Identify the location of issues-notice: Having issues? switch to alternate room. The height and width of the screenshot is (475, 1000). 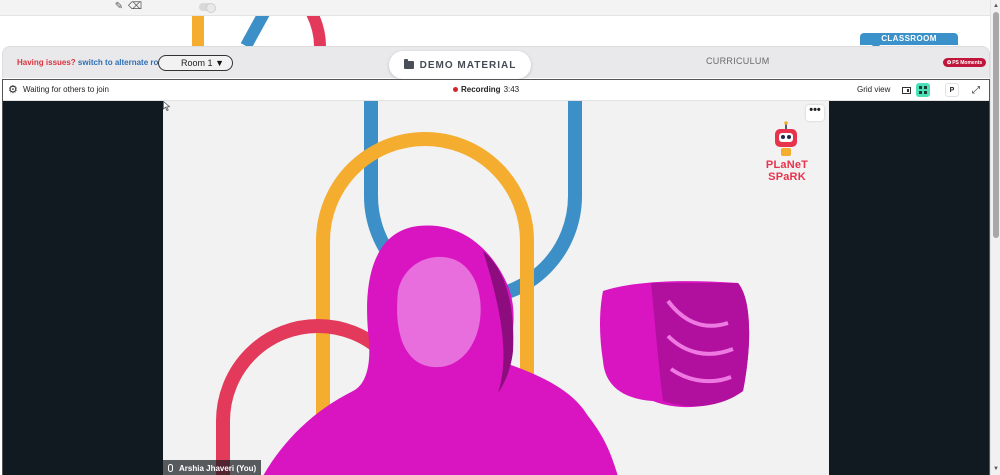
(93, 62).